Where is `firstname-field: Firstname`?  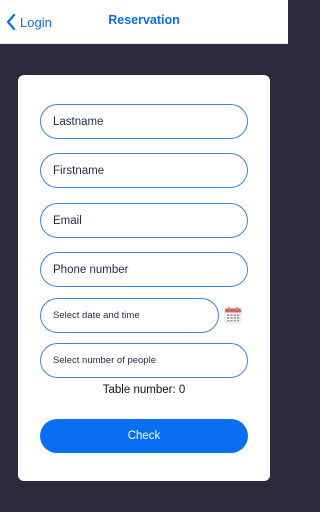 firstname-field: Firstname is located at coordinates (144, 170).